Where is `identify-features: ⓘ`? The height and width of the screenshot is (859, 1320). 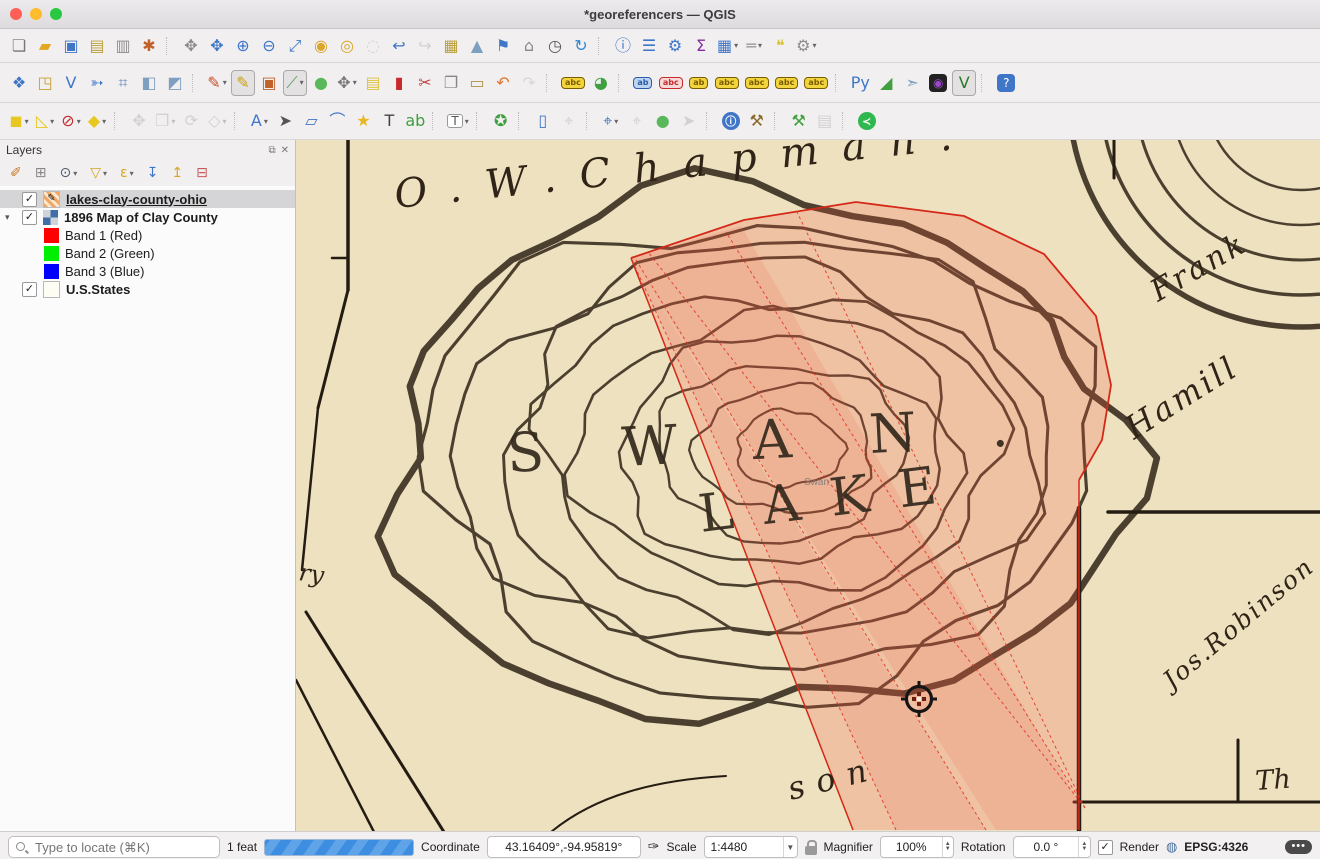
identify-features: ⓘ is located at coordinates (623, 46).